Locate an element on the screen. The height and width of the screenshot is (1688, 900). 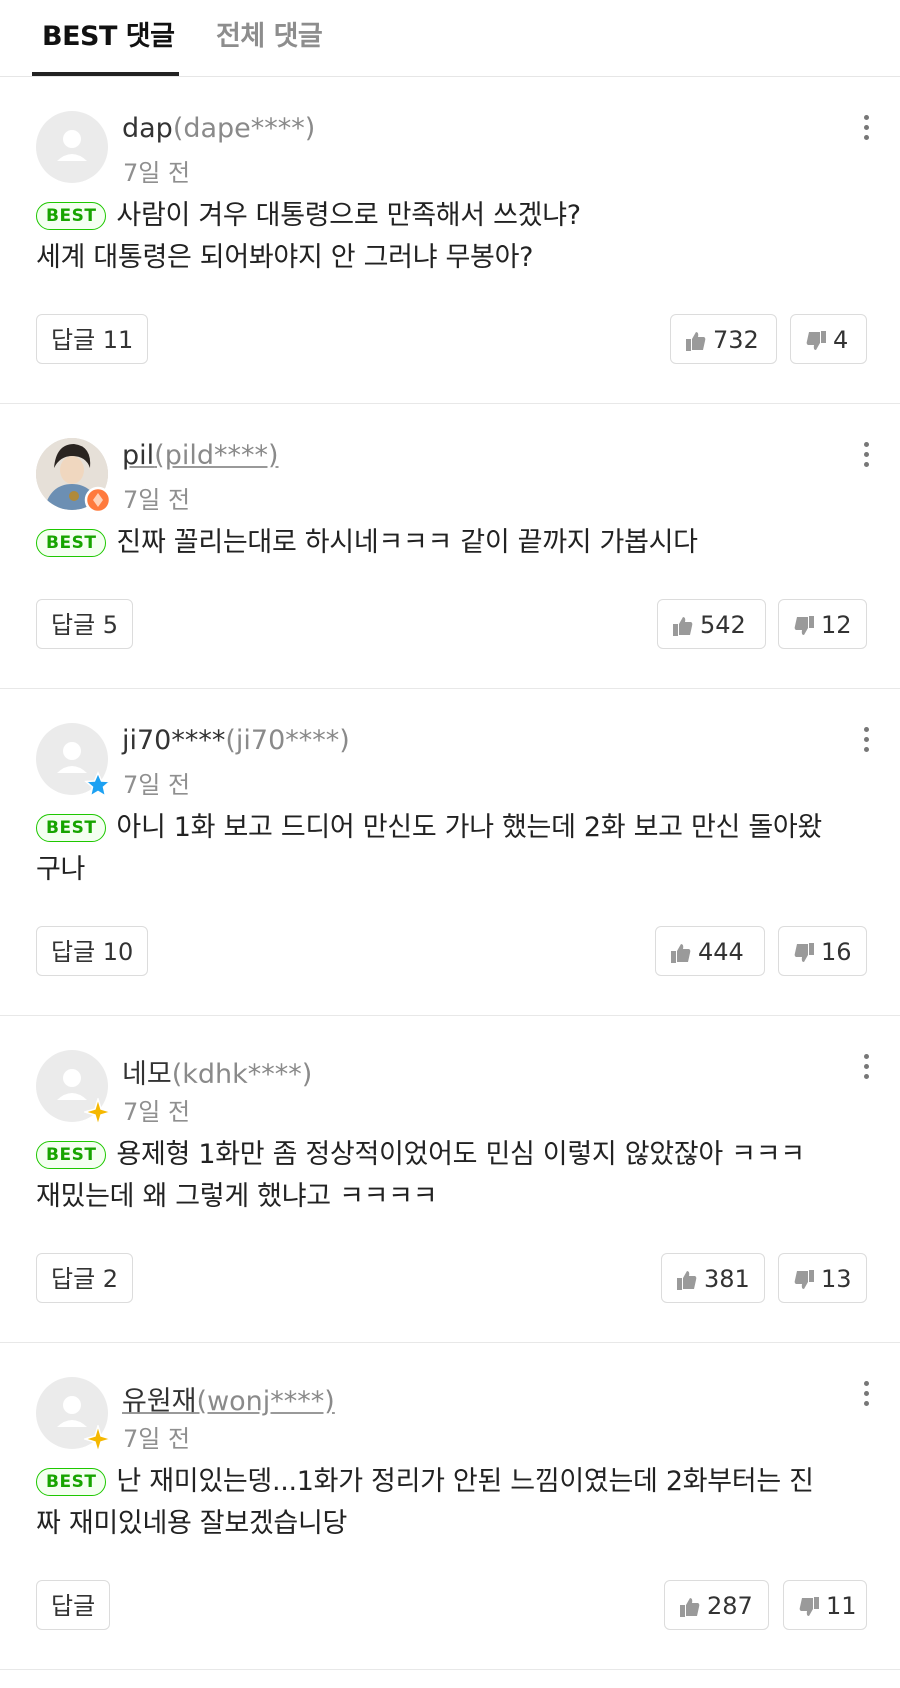
author-id: (wonj****) is located at coordinates (265, 1401).